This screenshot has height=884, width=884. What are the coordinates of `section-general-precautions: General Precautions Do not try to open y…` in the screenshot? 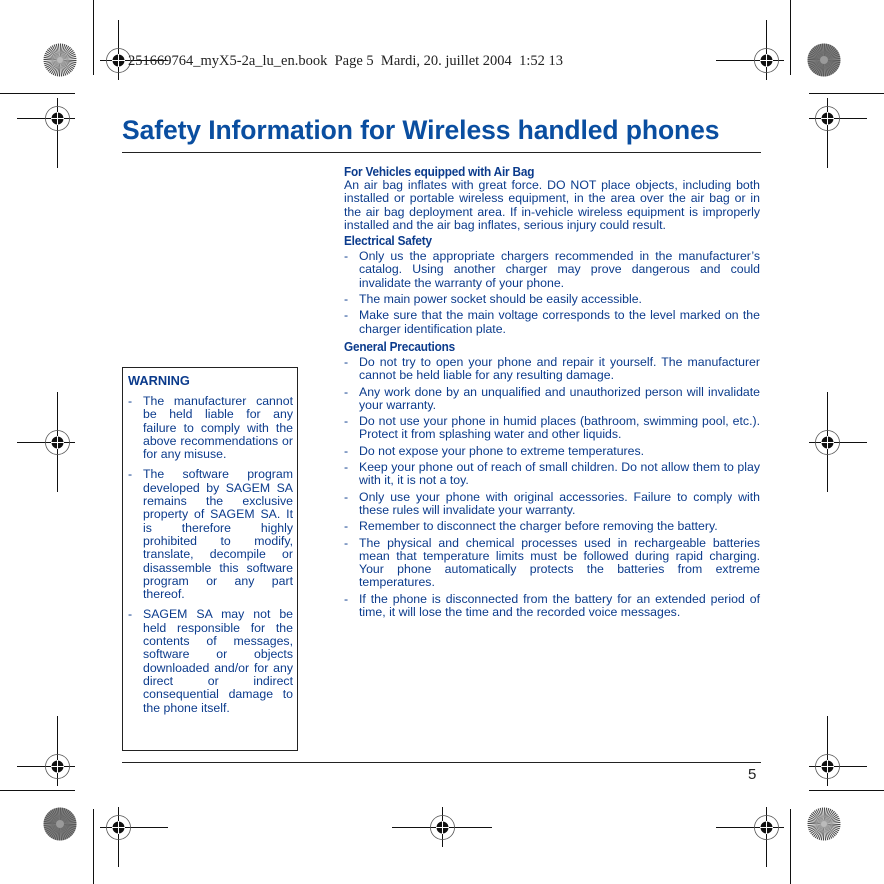 It's located at (552, 479).